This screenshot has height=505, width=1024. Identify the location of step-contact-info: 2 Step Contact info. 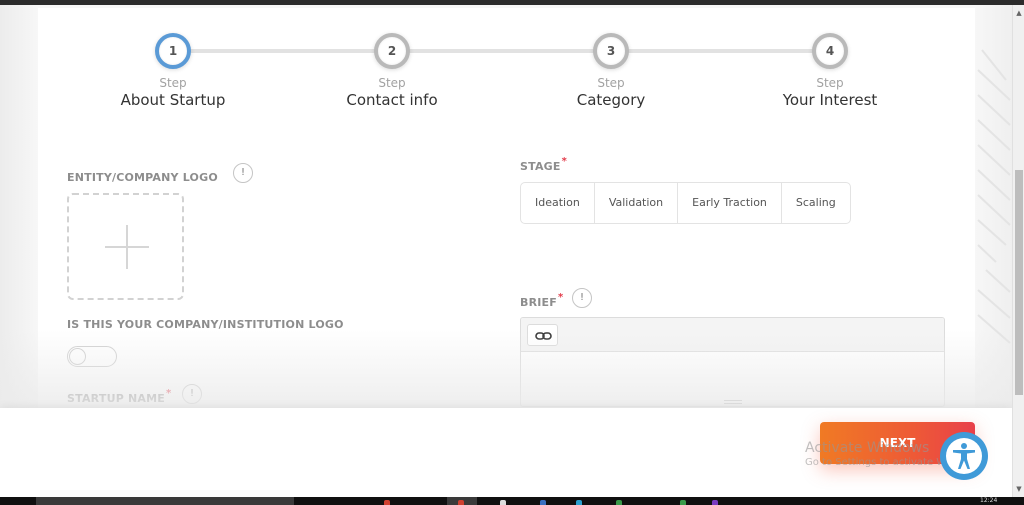
(392, 71).